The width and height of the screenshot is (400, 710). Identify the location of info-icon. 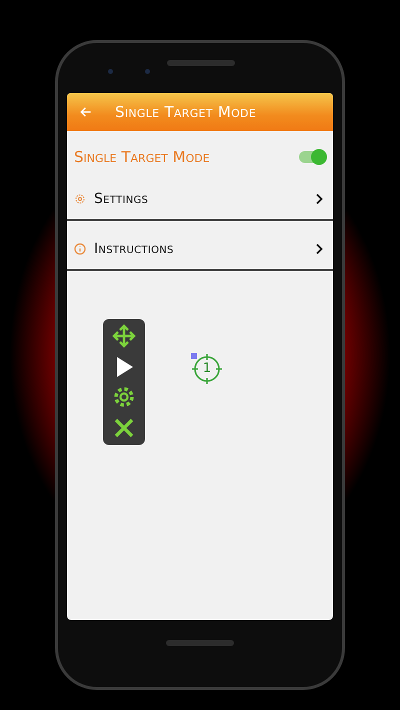
(80, 249).